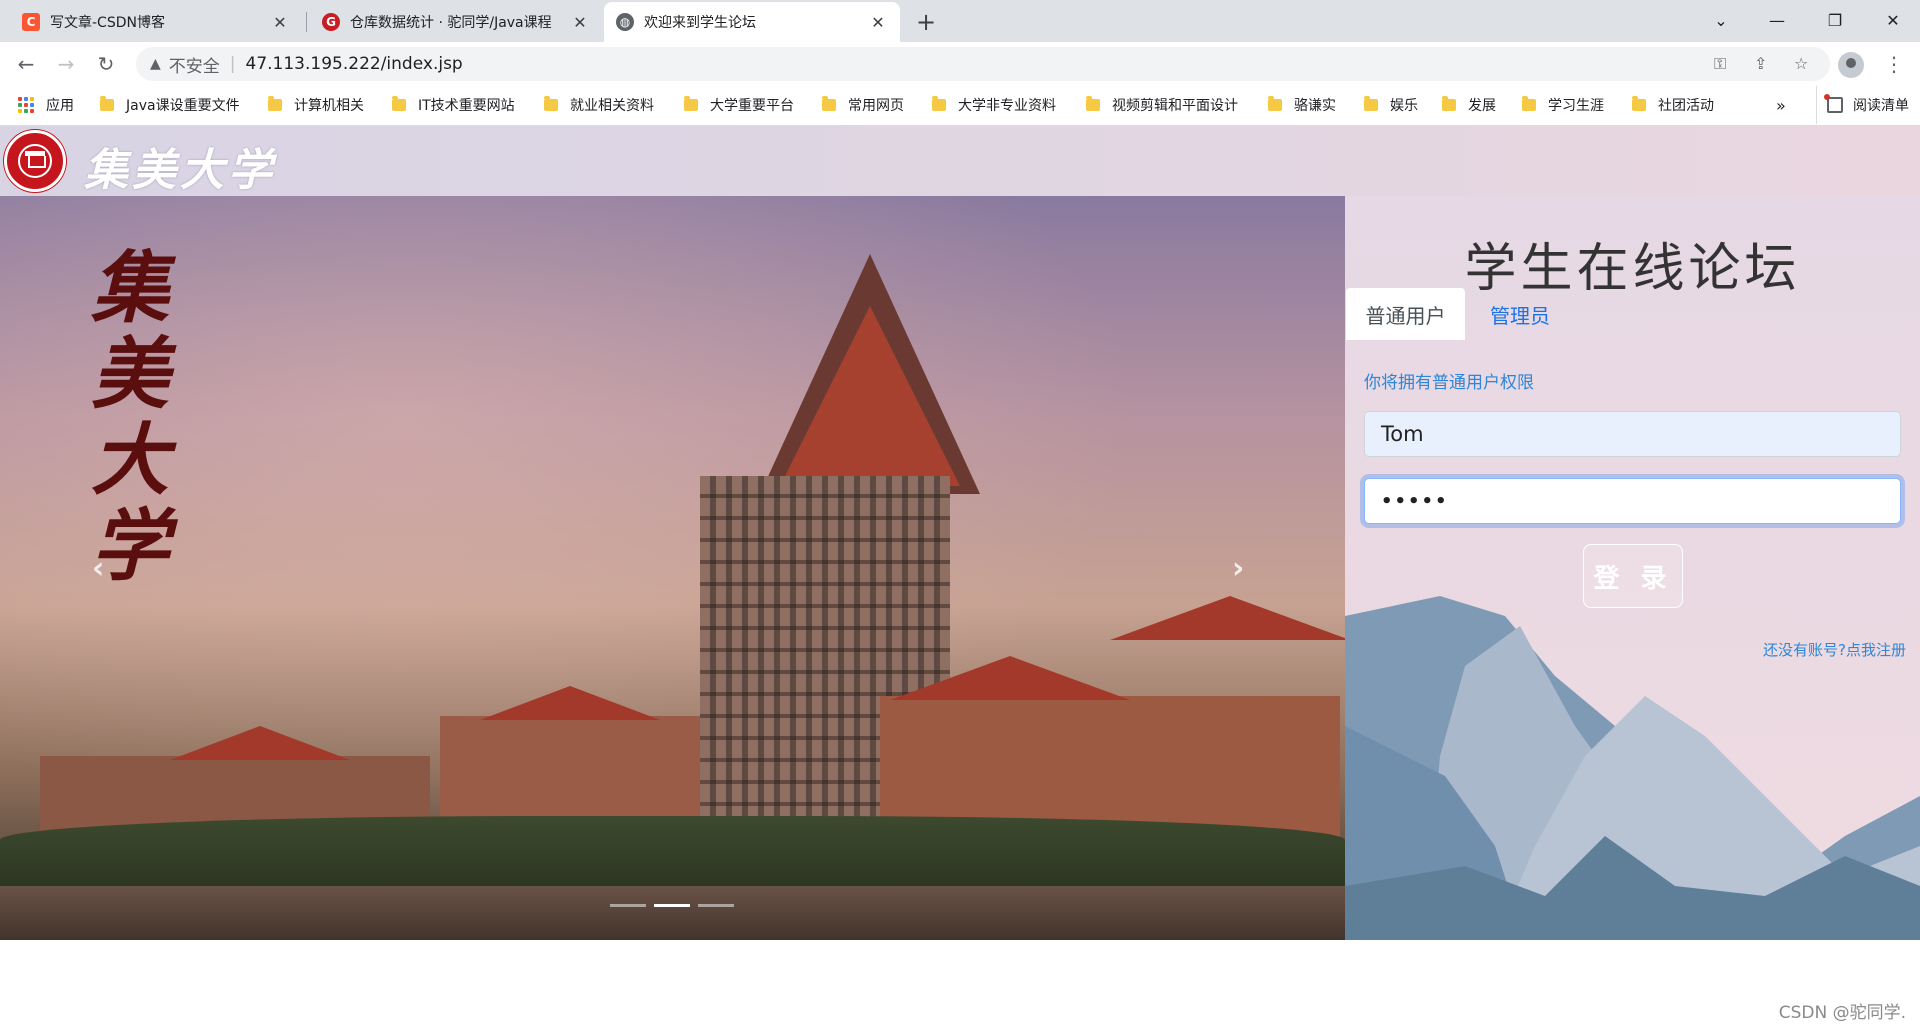 The height and width of the screenshot is (1030, 1920). Describe the element at coordinates (31, 22) in the screenshot. I see `csdn-icon: C` at that location.